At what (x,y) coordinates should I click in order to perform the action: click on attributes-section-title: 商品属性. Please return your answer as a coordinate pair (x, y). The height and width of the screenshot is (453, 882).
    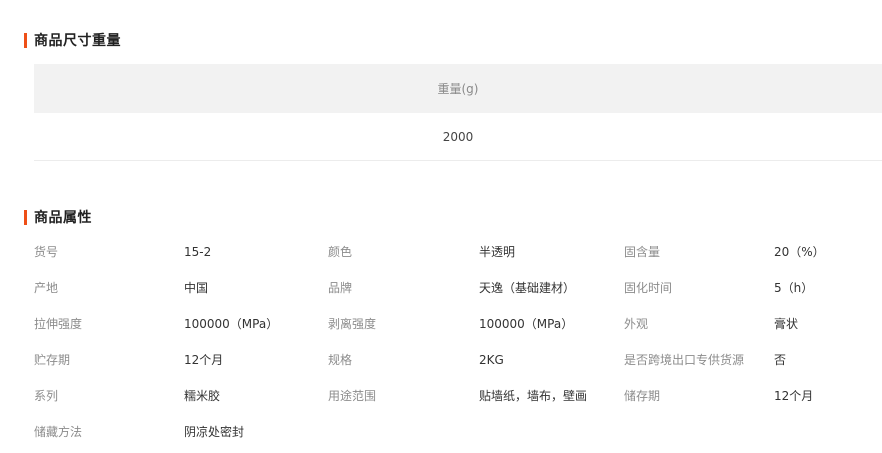
    Looking at the image, I should click on (58, 217).